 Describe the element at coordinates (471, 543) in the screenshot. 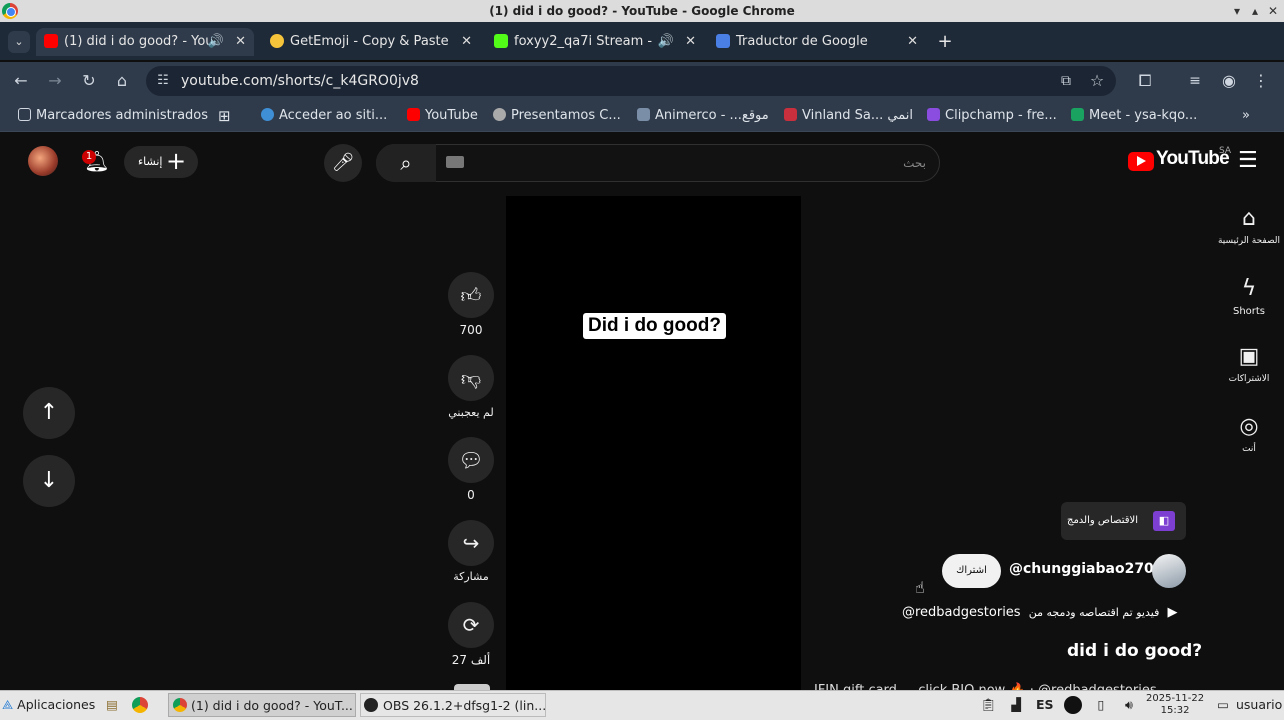

I see `share-icon: ↪` at that location.